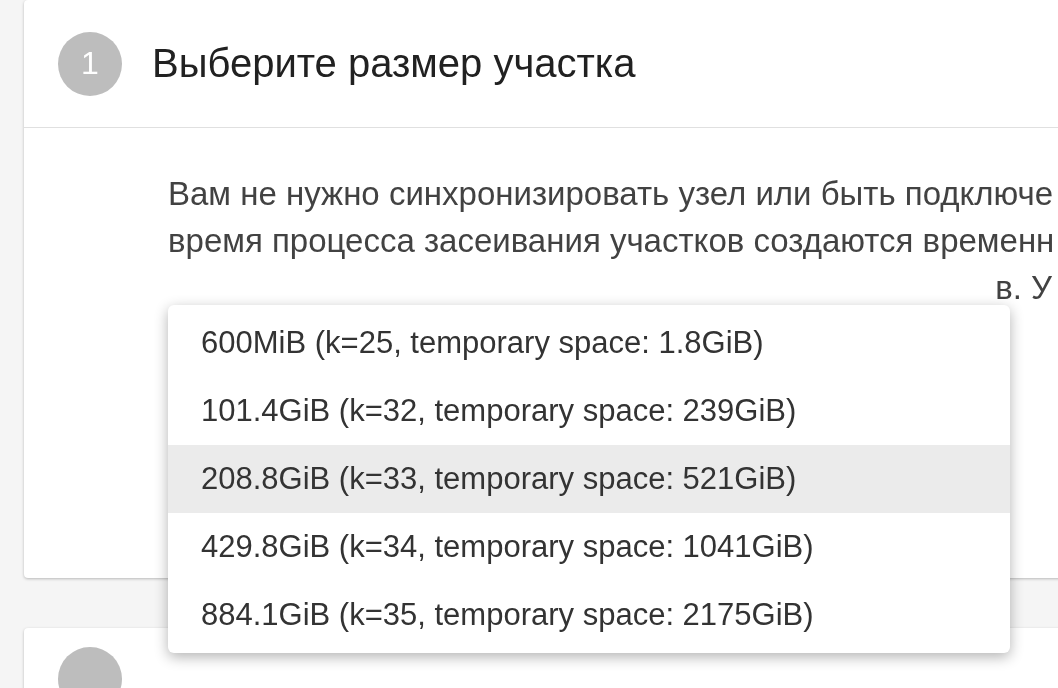 This screenshot has width=1058, height=688. I want to click on description-text: в. У, so click(1023, 288).